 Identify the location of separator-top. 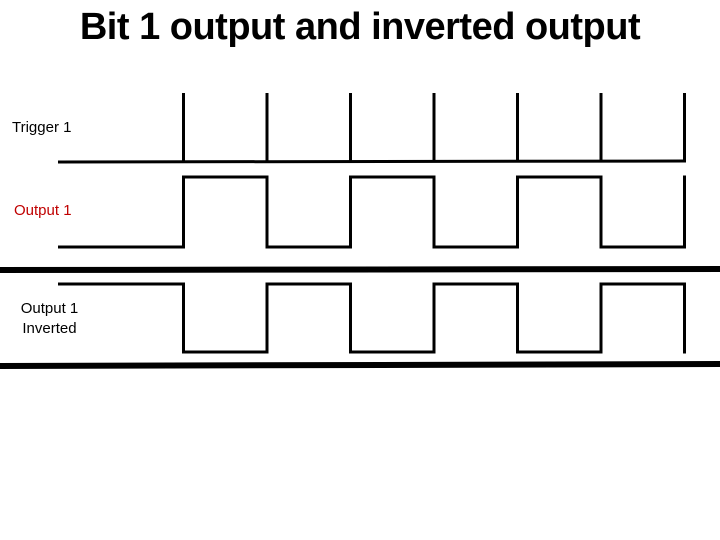
(360, 269).